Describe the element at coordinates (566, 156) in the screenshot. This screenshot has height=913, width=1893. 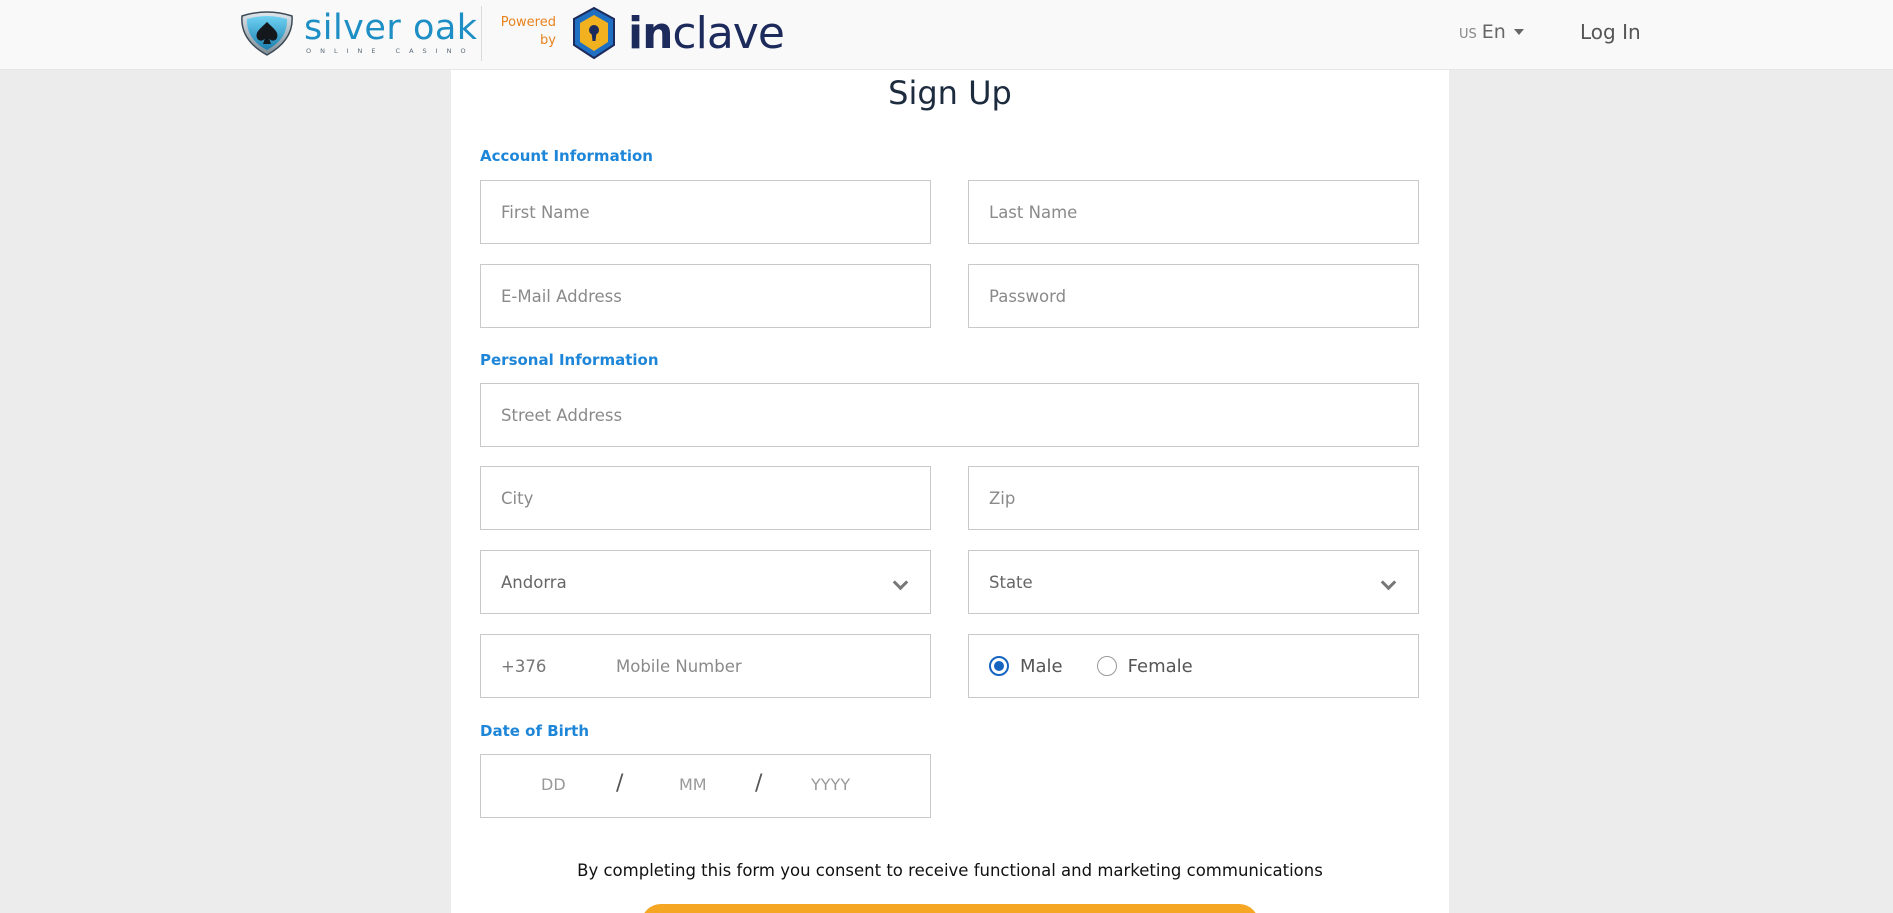
I see `account-information-heading: Account Information` at that location.